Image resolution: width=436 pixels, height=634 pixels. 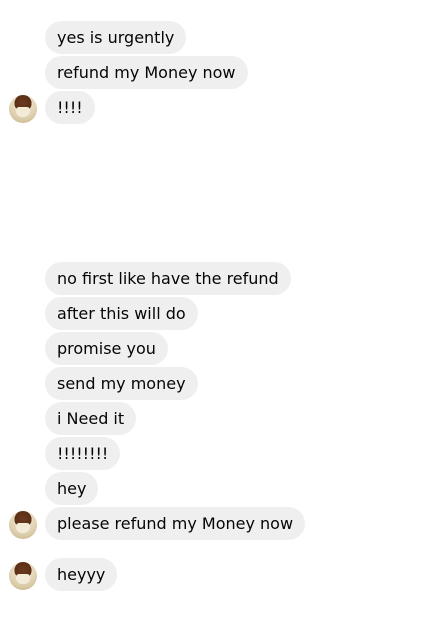 What do you see at coordinates (72, 488) in the screenshot?
I see `message-bubble: hey` at bounding box center [72, 488].